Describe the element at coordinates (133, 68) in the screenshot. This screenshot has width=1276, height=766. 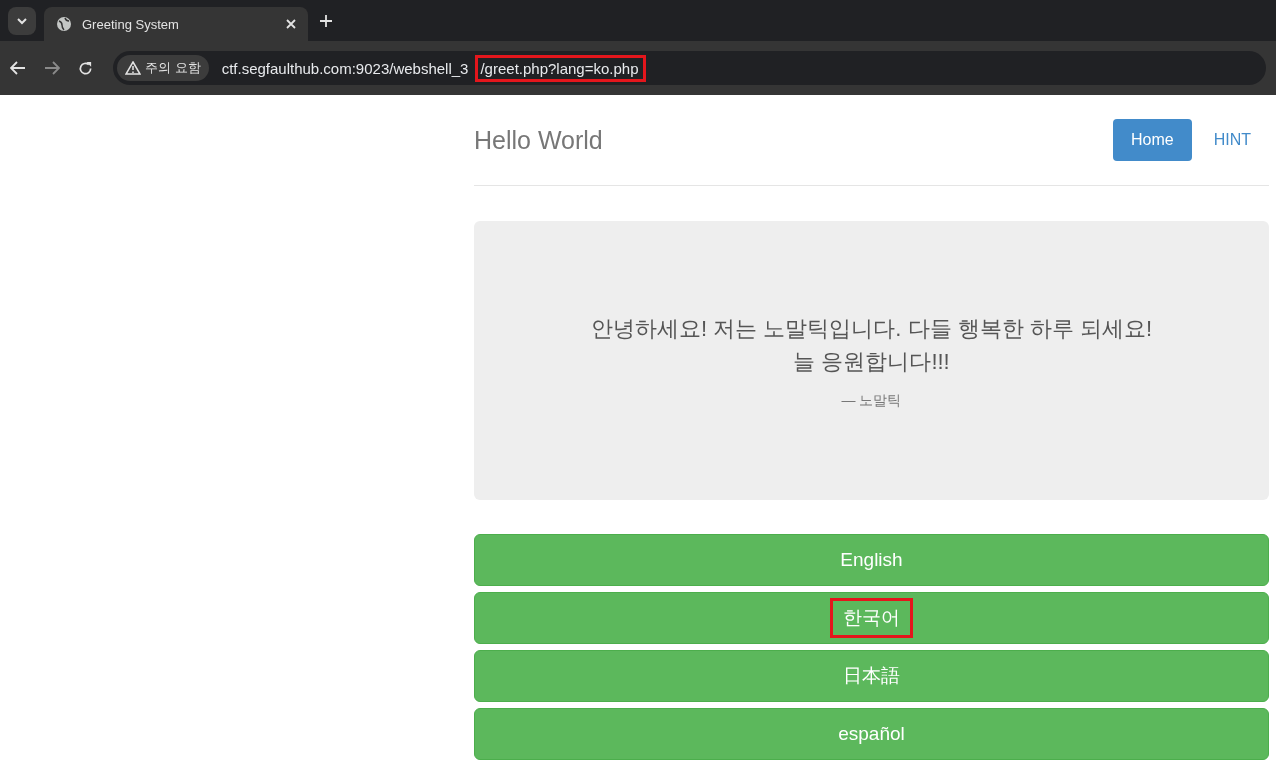
I see `warning-icon` at that location.